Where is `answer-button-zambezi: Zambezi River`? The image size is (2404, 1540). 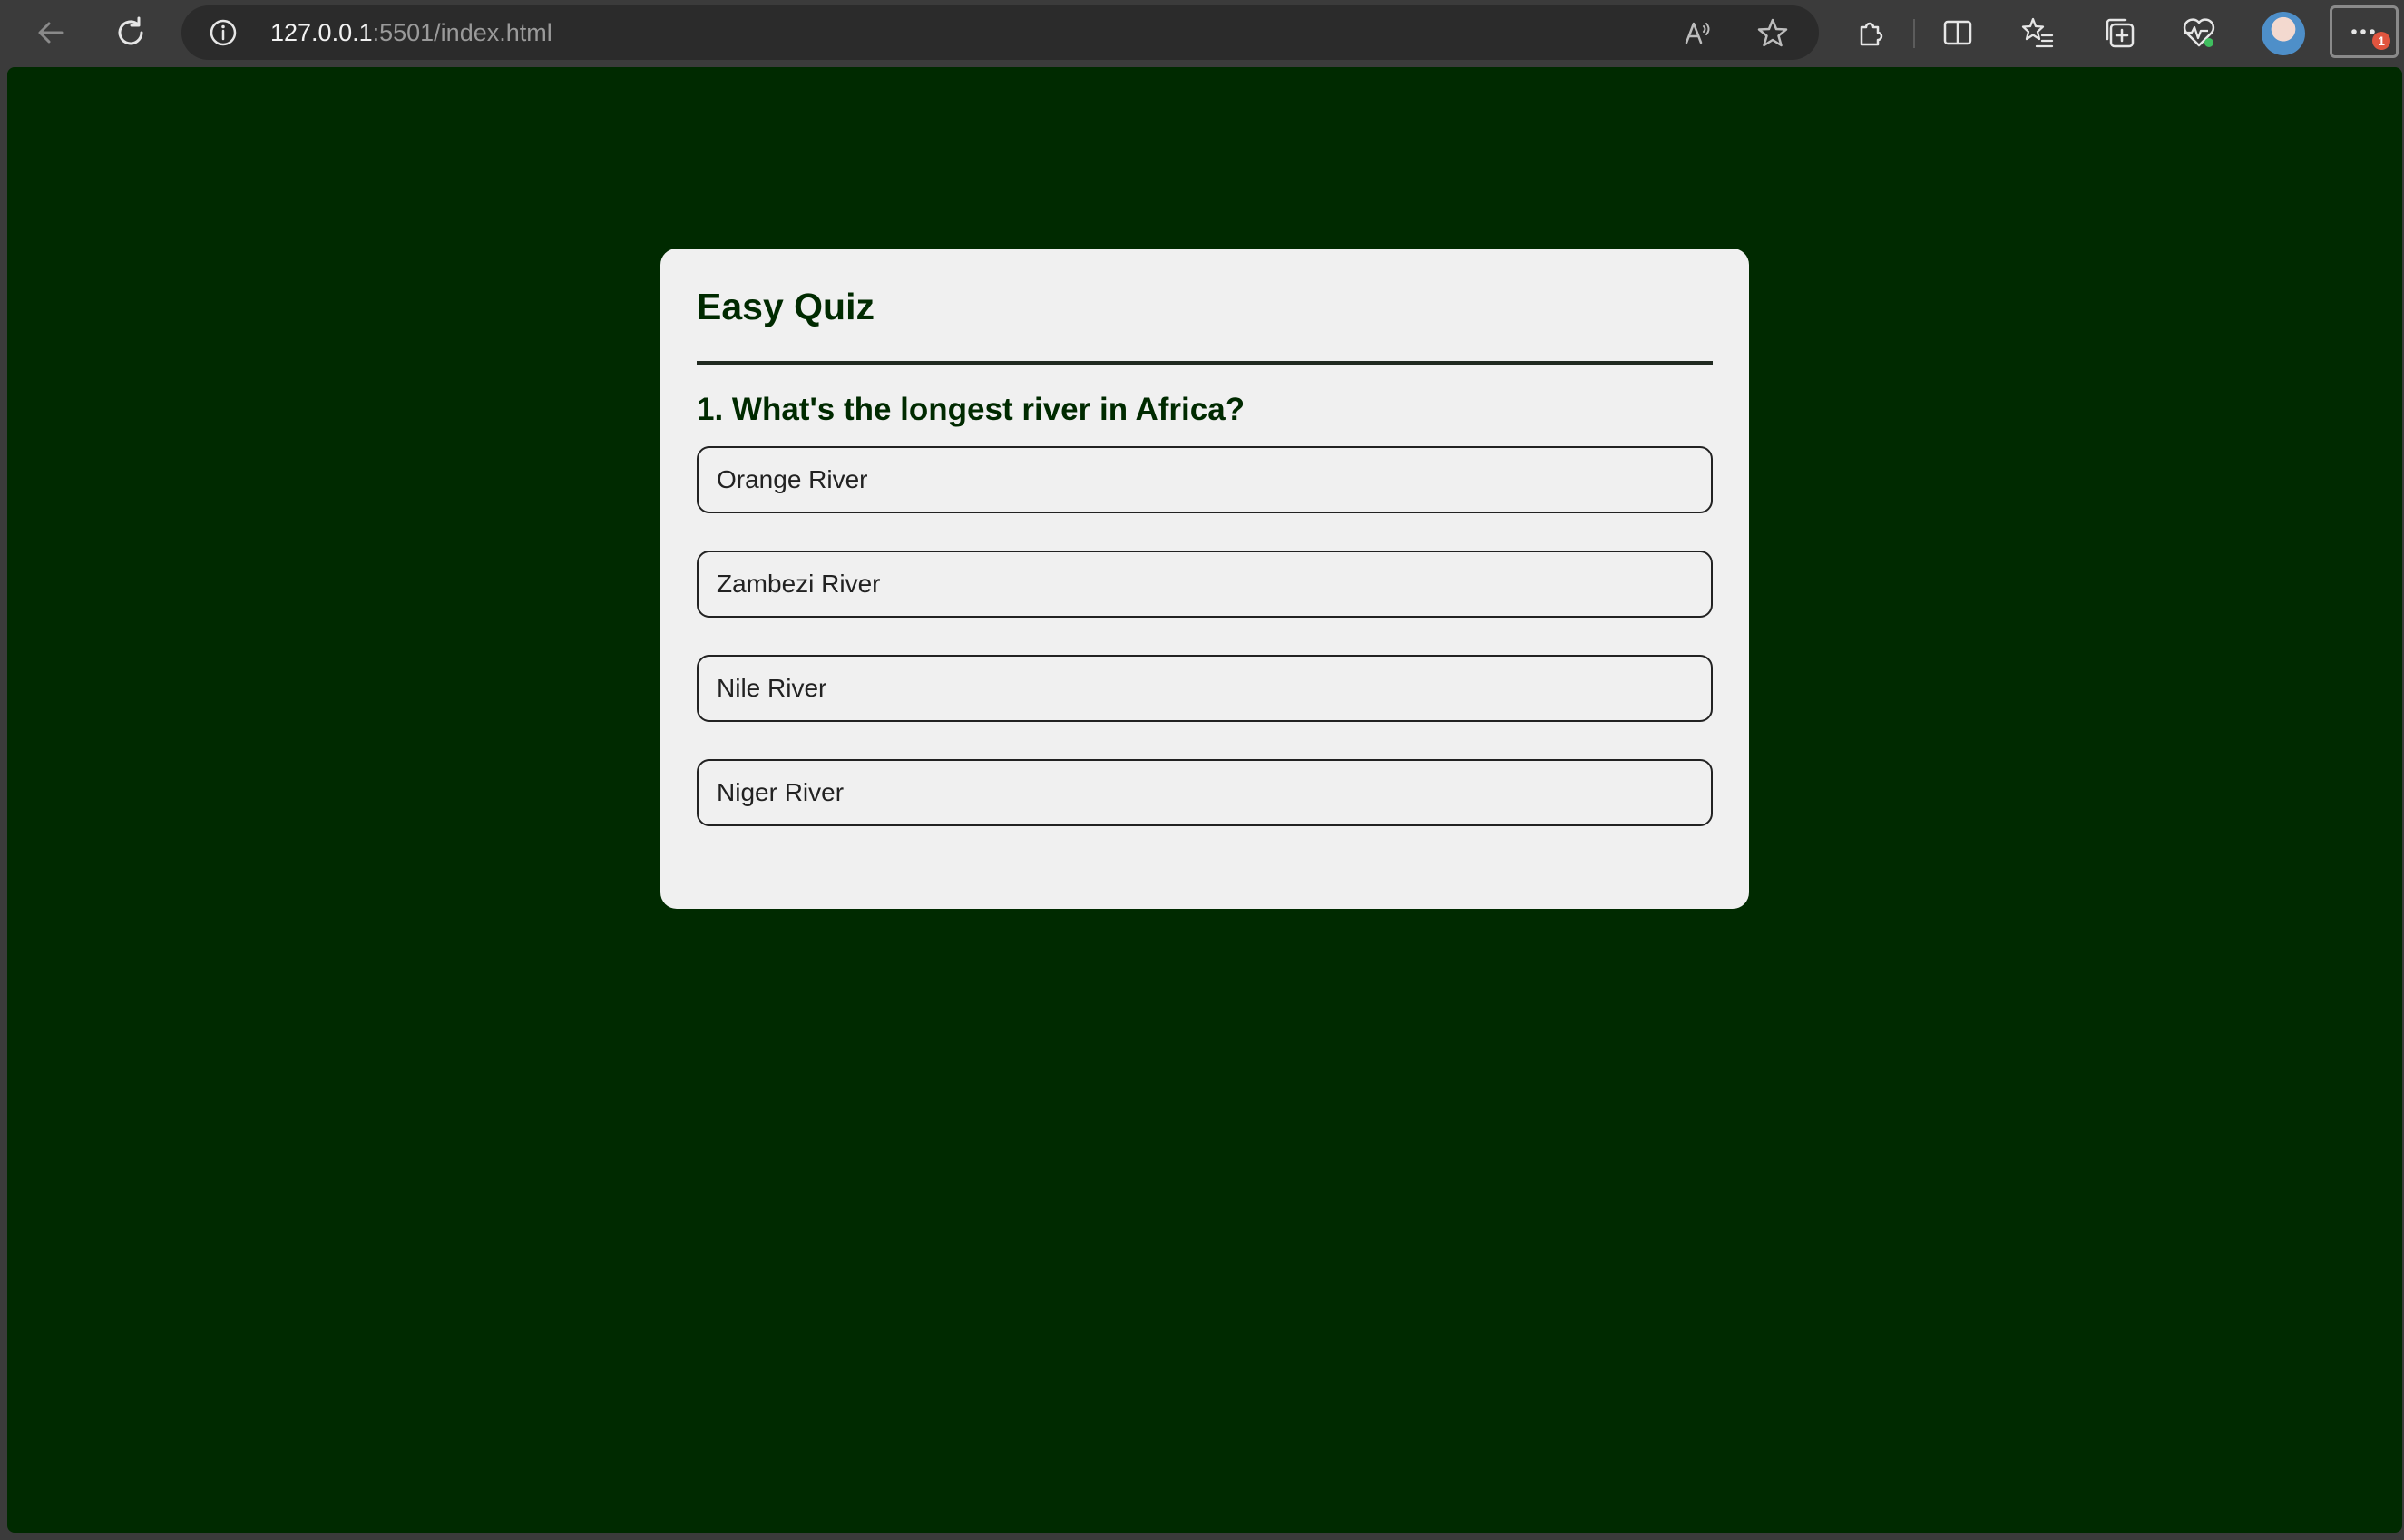
answer-button-zambezi: Zambezi River is located at coordinates (1205, 584).